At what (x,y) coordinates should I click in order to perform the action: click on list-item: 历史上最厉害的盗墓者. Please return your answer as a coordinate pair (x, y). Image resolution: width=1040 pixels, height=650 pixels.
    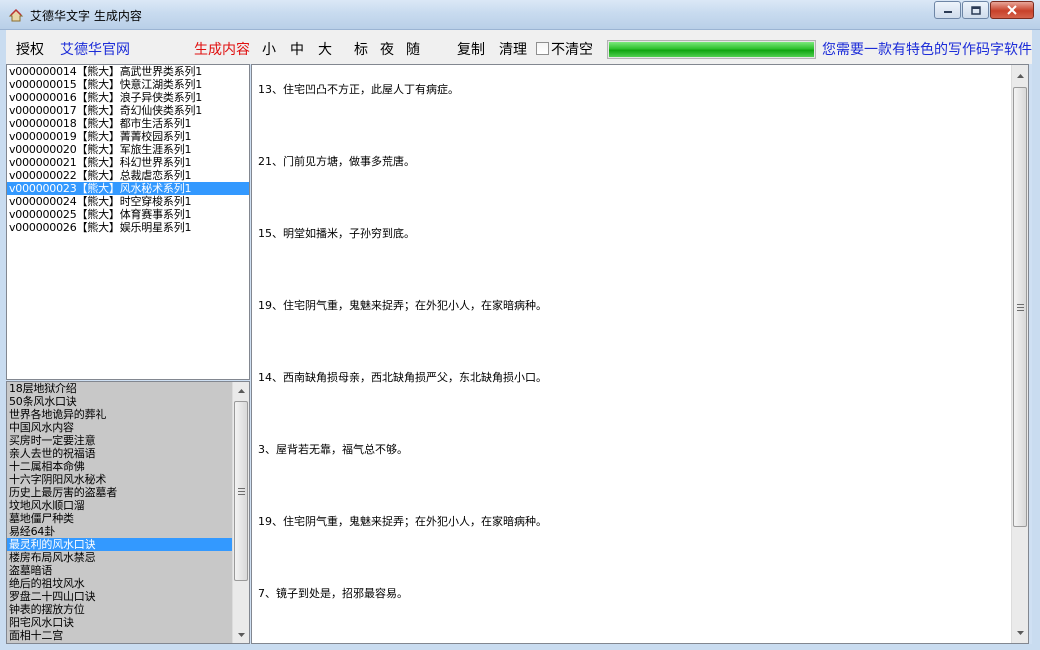
    Looking at the image, I should click on (120, 492).